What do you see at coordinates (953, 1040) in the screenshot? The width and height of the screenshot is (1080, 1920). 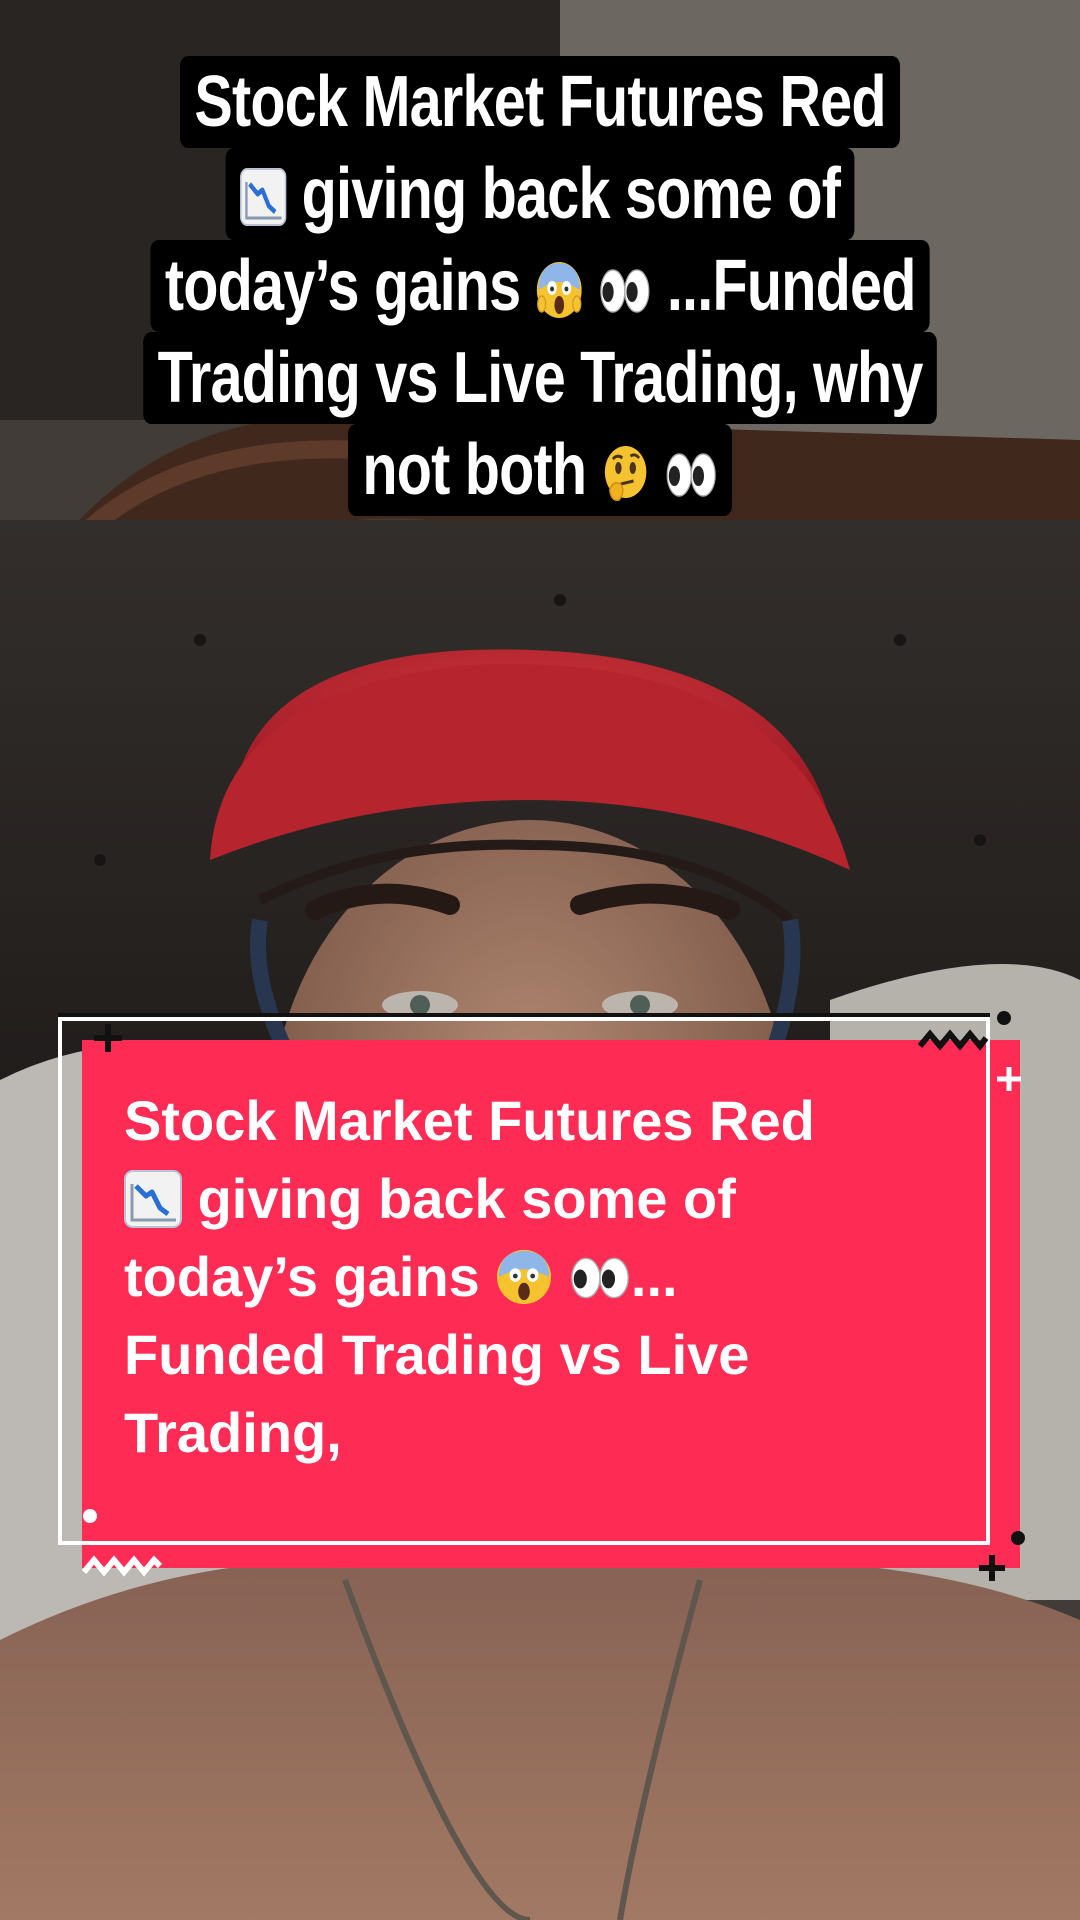 I see `zigzag-decoration-icon` at bounding box center [953, 1040].